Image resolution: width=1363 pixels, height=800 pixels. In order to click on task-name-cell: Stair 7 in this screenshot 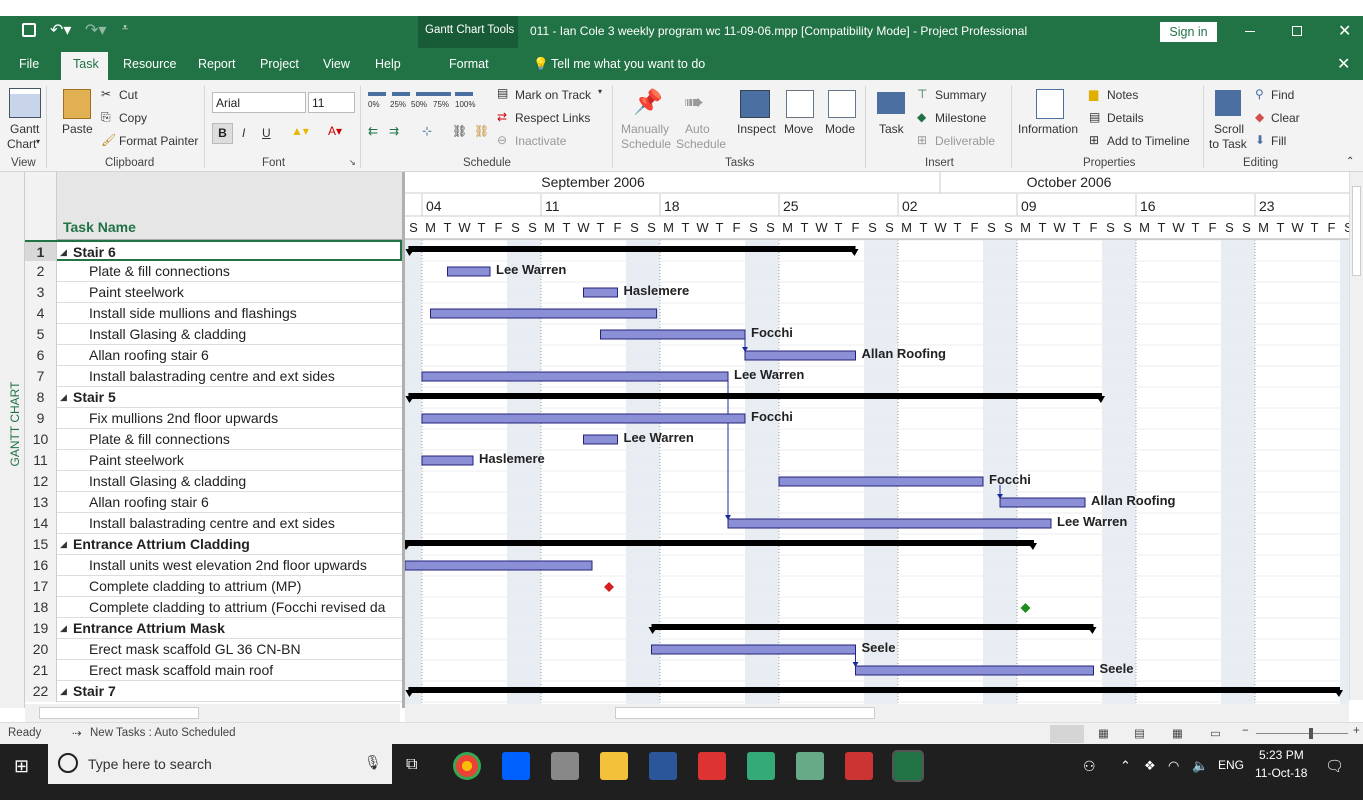, I will do `click(94, 691)`.